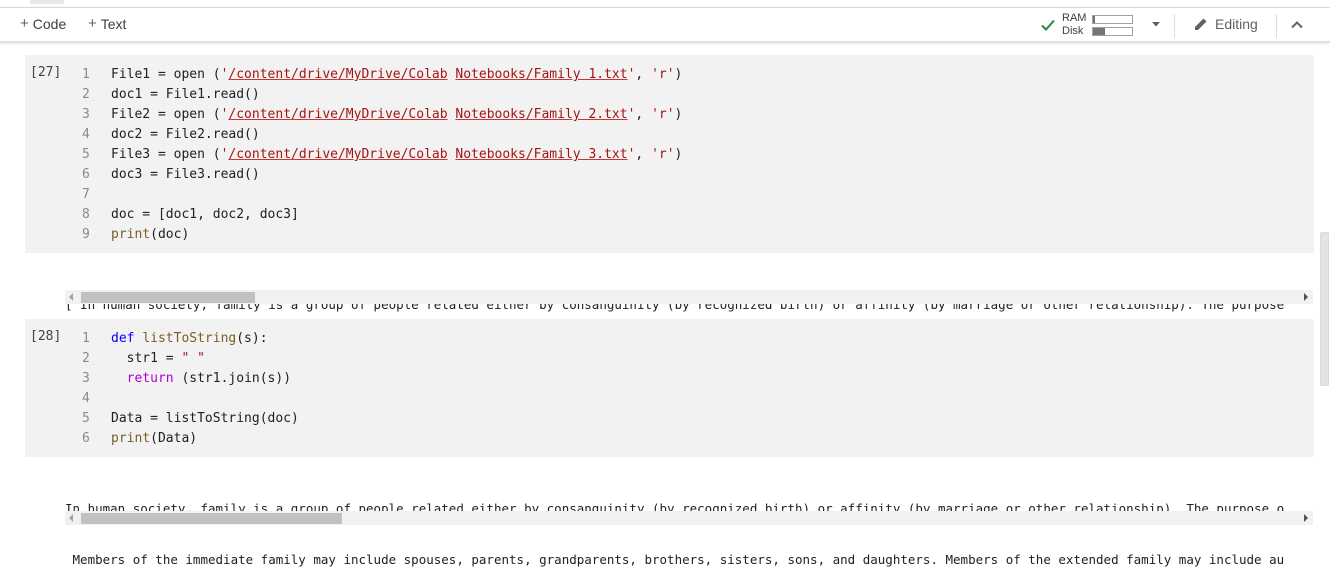  What do you see at coordinates (382, 95) in the screenshot?
I see `code-line: 2 doc1 = File1.read()` at bounding box center [382, 95].